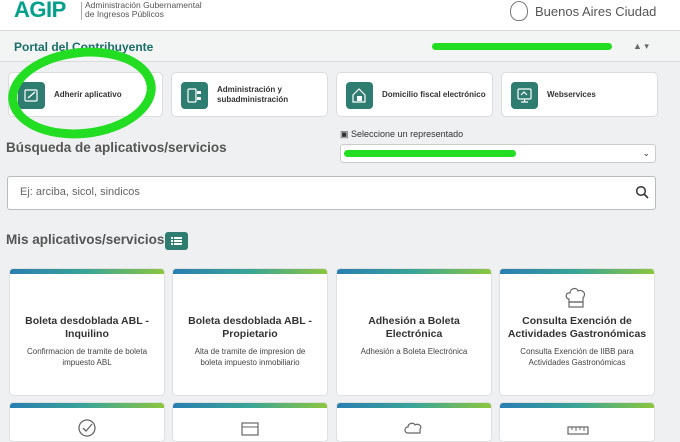 The width and height of the screenshot is (680, 442). Describe the element at coordinates (578, 430) in the screenshot. I see `ruler-icon` at that location.